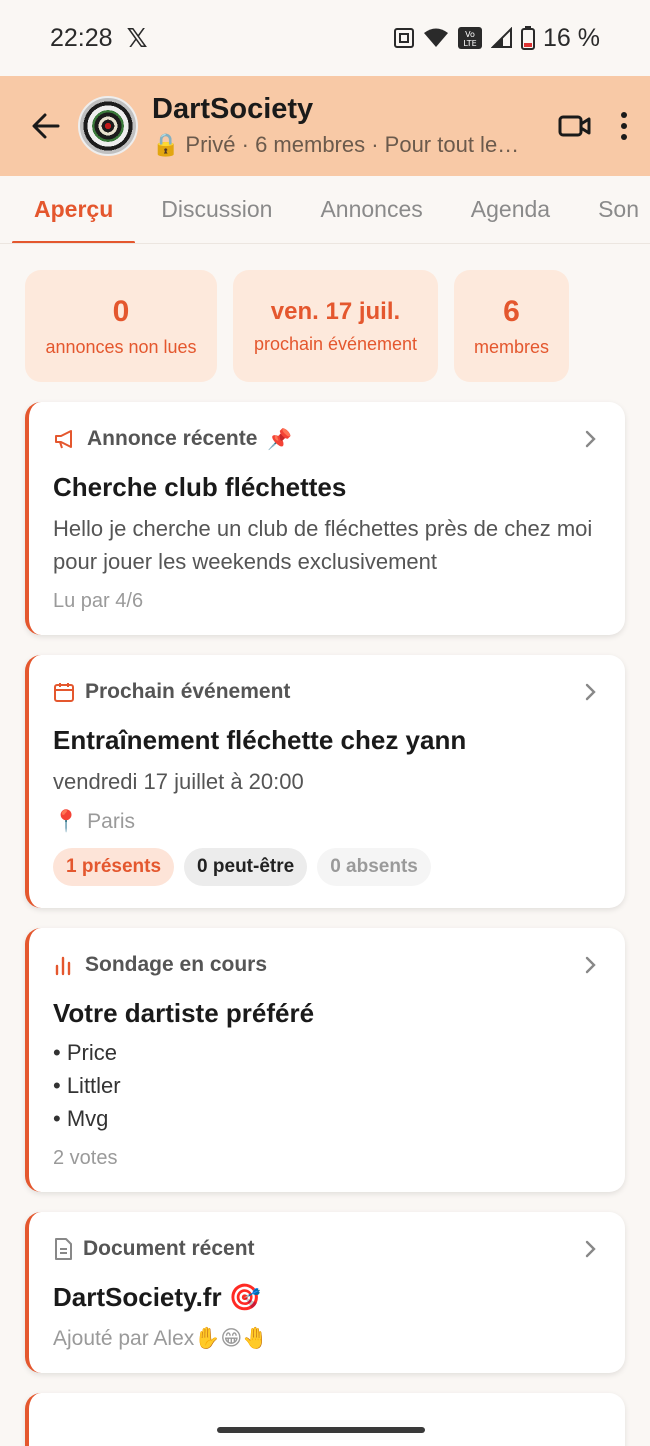  Describe the element at coordinates (200, 487) in the screenshot. I see `announcement-title: Cherche club fléchettes` at that location.